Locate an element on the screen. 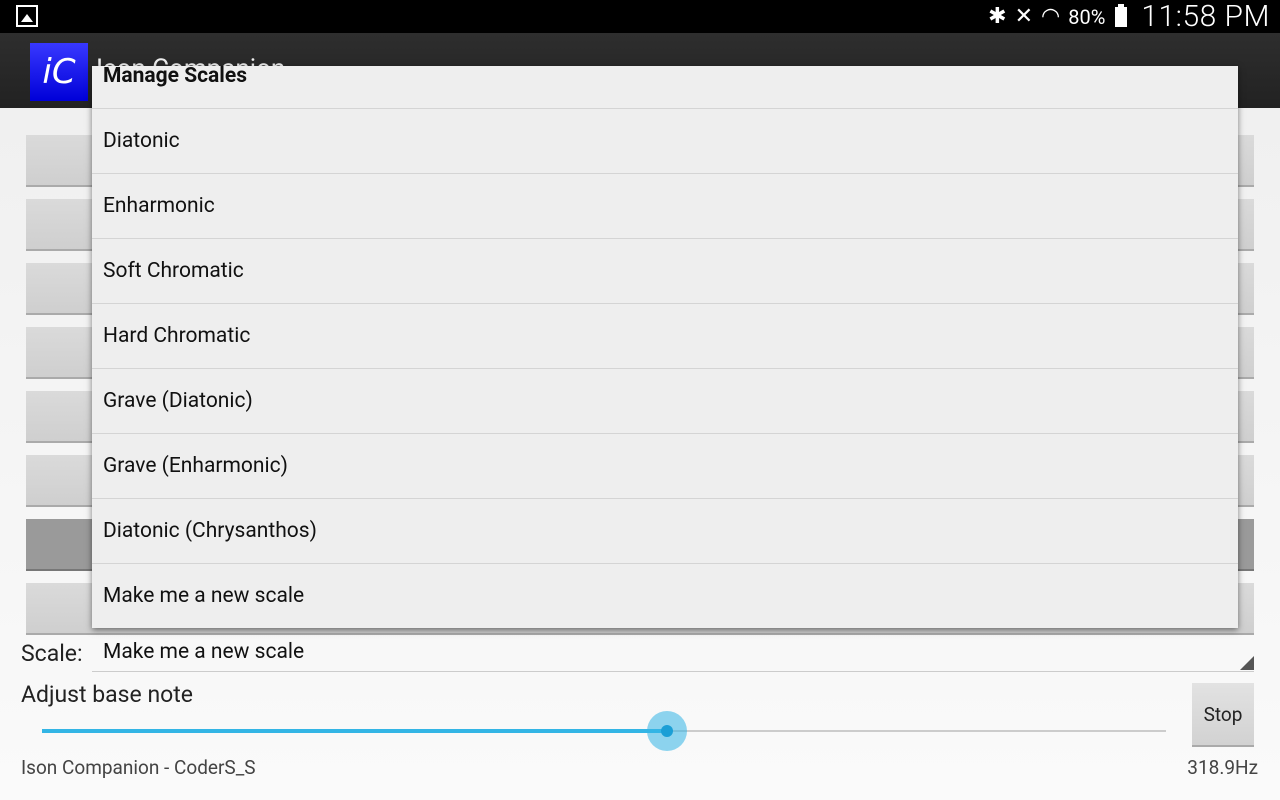 Image resolution: width=1280 pixels, height=800 pixels. dropdown-item-hard-chromatic: Hard Chromatic is located at coordinates (665, 336).